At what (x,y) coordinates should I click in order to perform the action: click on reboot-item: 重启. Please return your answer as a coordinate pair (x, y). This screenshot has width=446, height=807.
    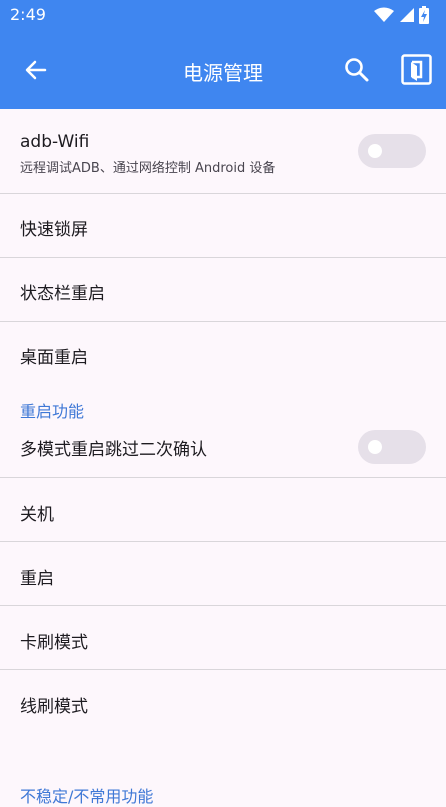
    Looking at the image, I should click on (223, 574).